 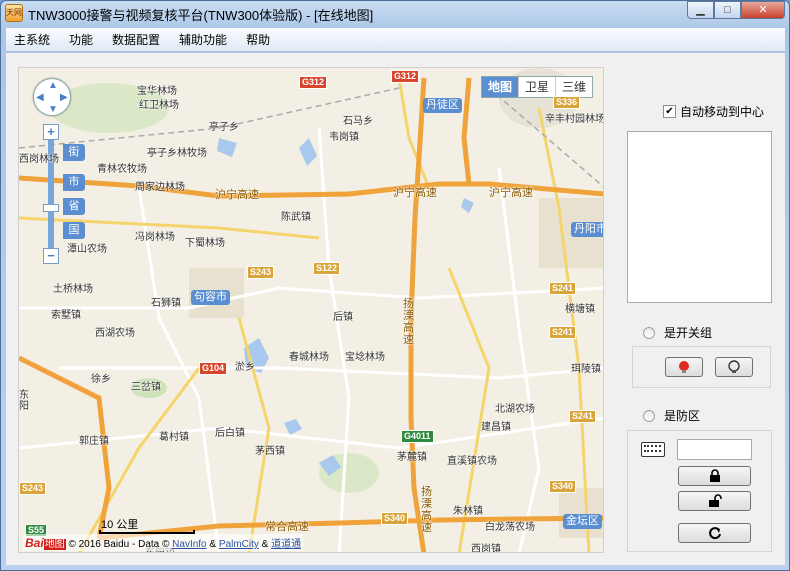 What do you see at coordinates (64, 97) in the screenshot?
I see `pan-right-icon: ▶` at bounding box center [64, 97].